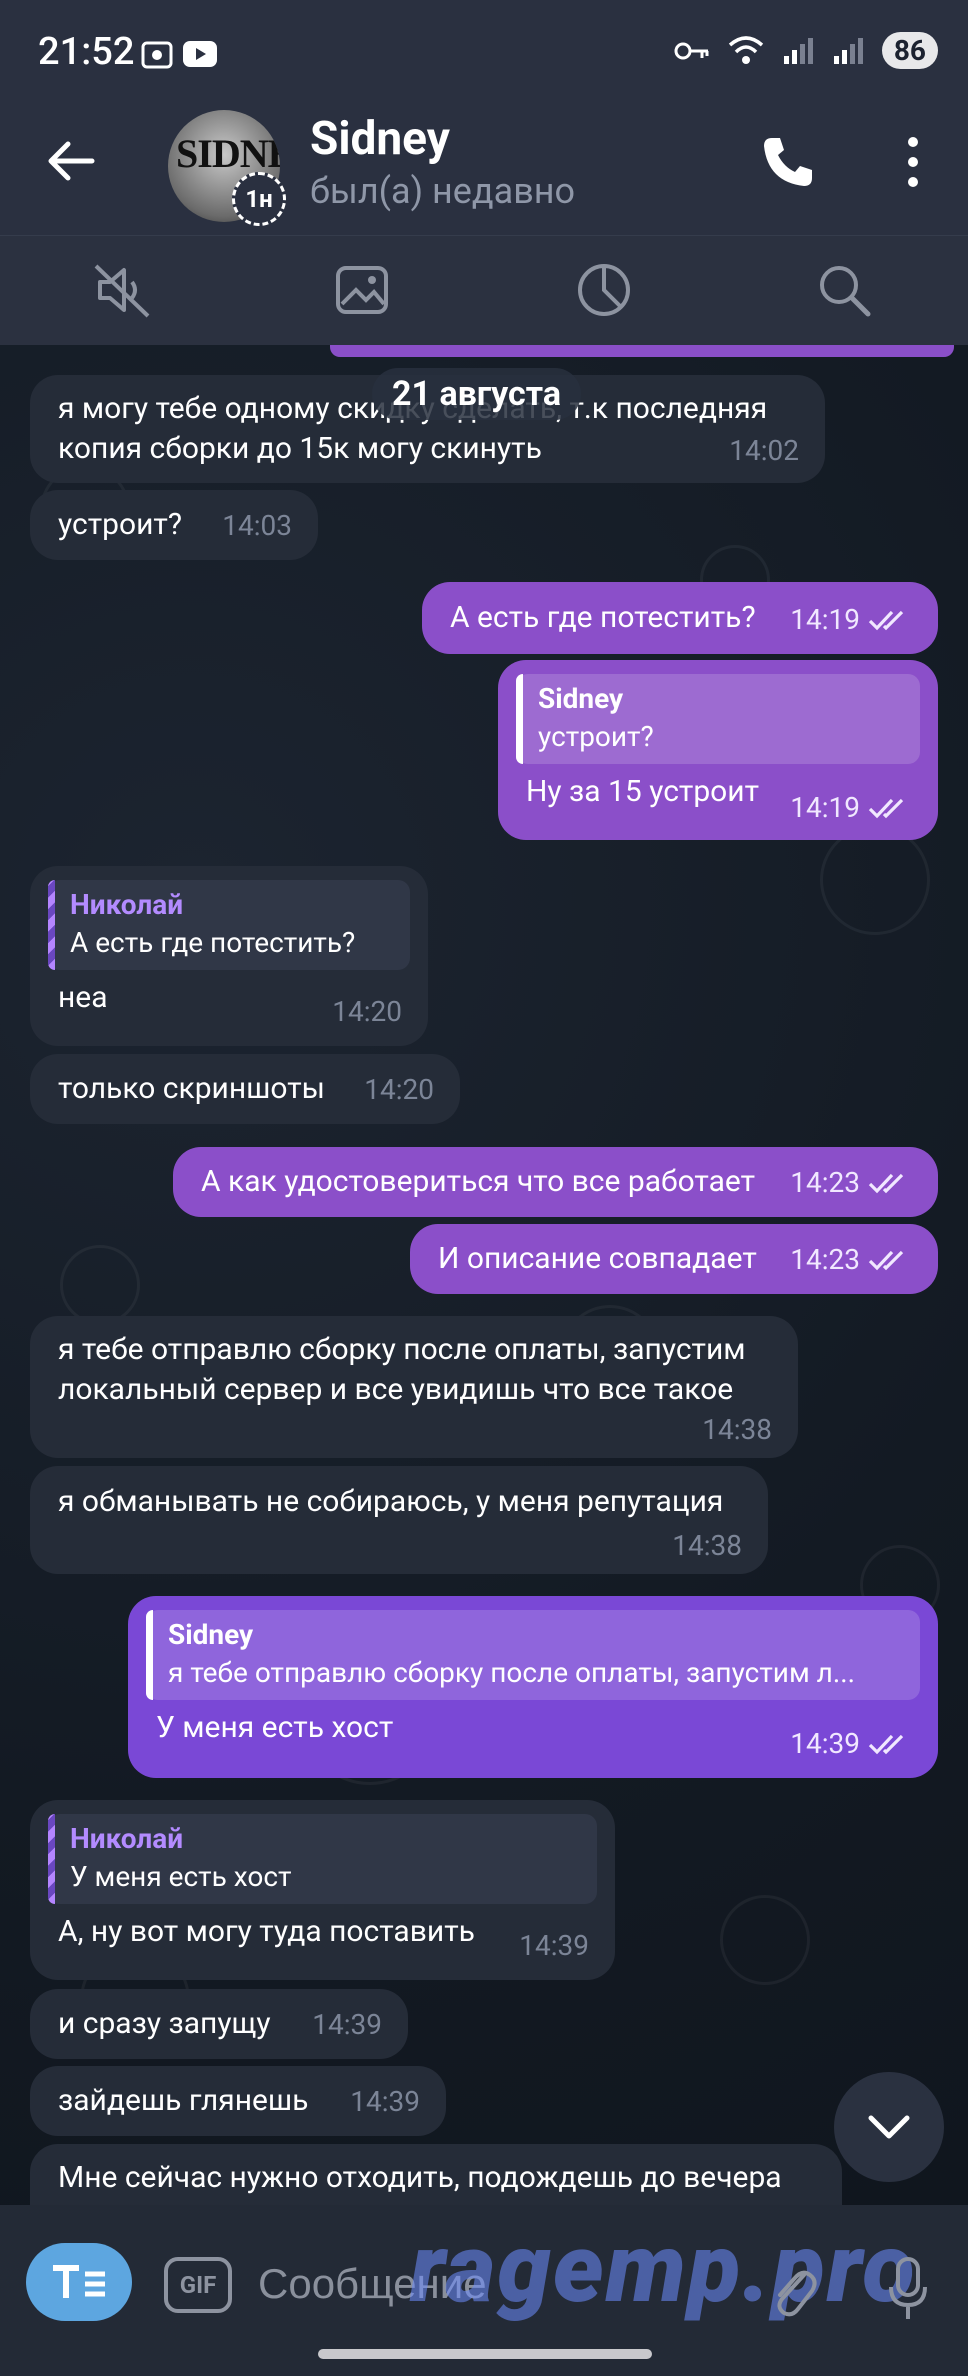 Image resolution: width=968 pixels, height=2376 pixels. I want to click on text-format-button, so click(79, 2282).